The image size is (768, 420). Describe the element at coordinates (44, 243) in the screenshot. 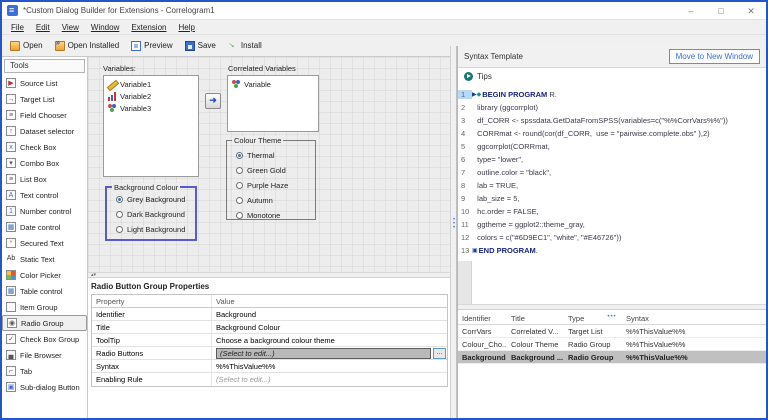

I see `tool-secured-text: * Secured Text` at that location.